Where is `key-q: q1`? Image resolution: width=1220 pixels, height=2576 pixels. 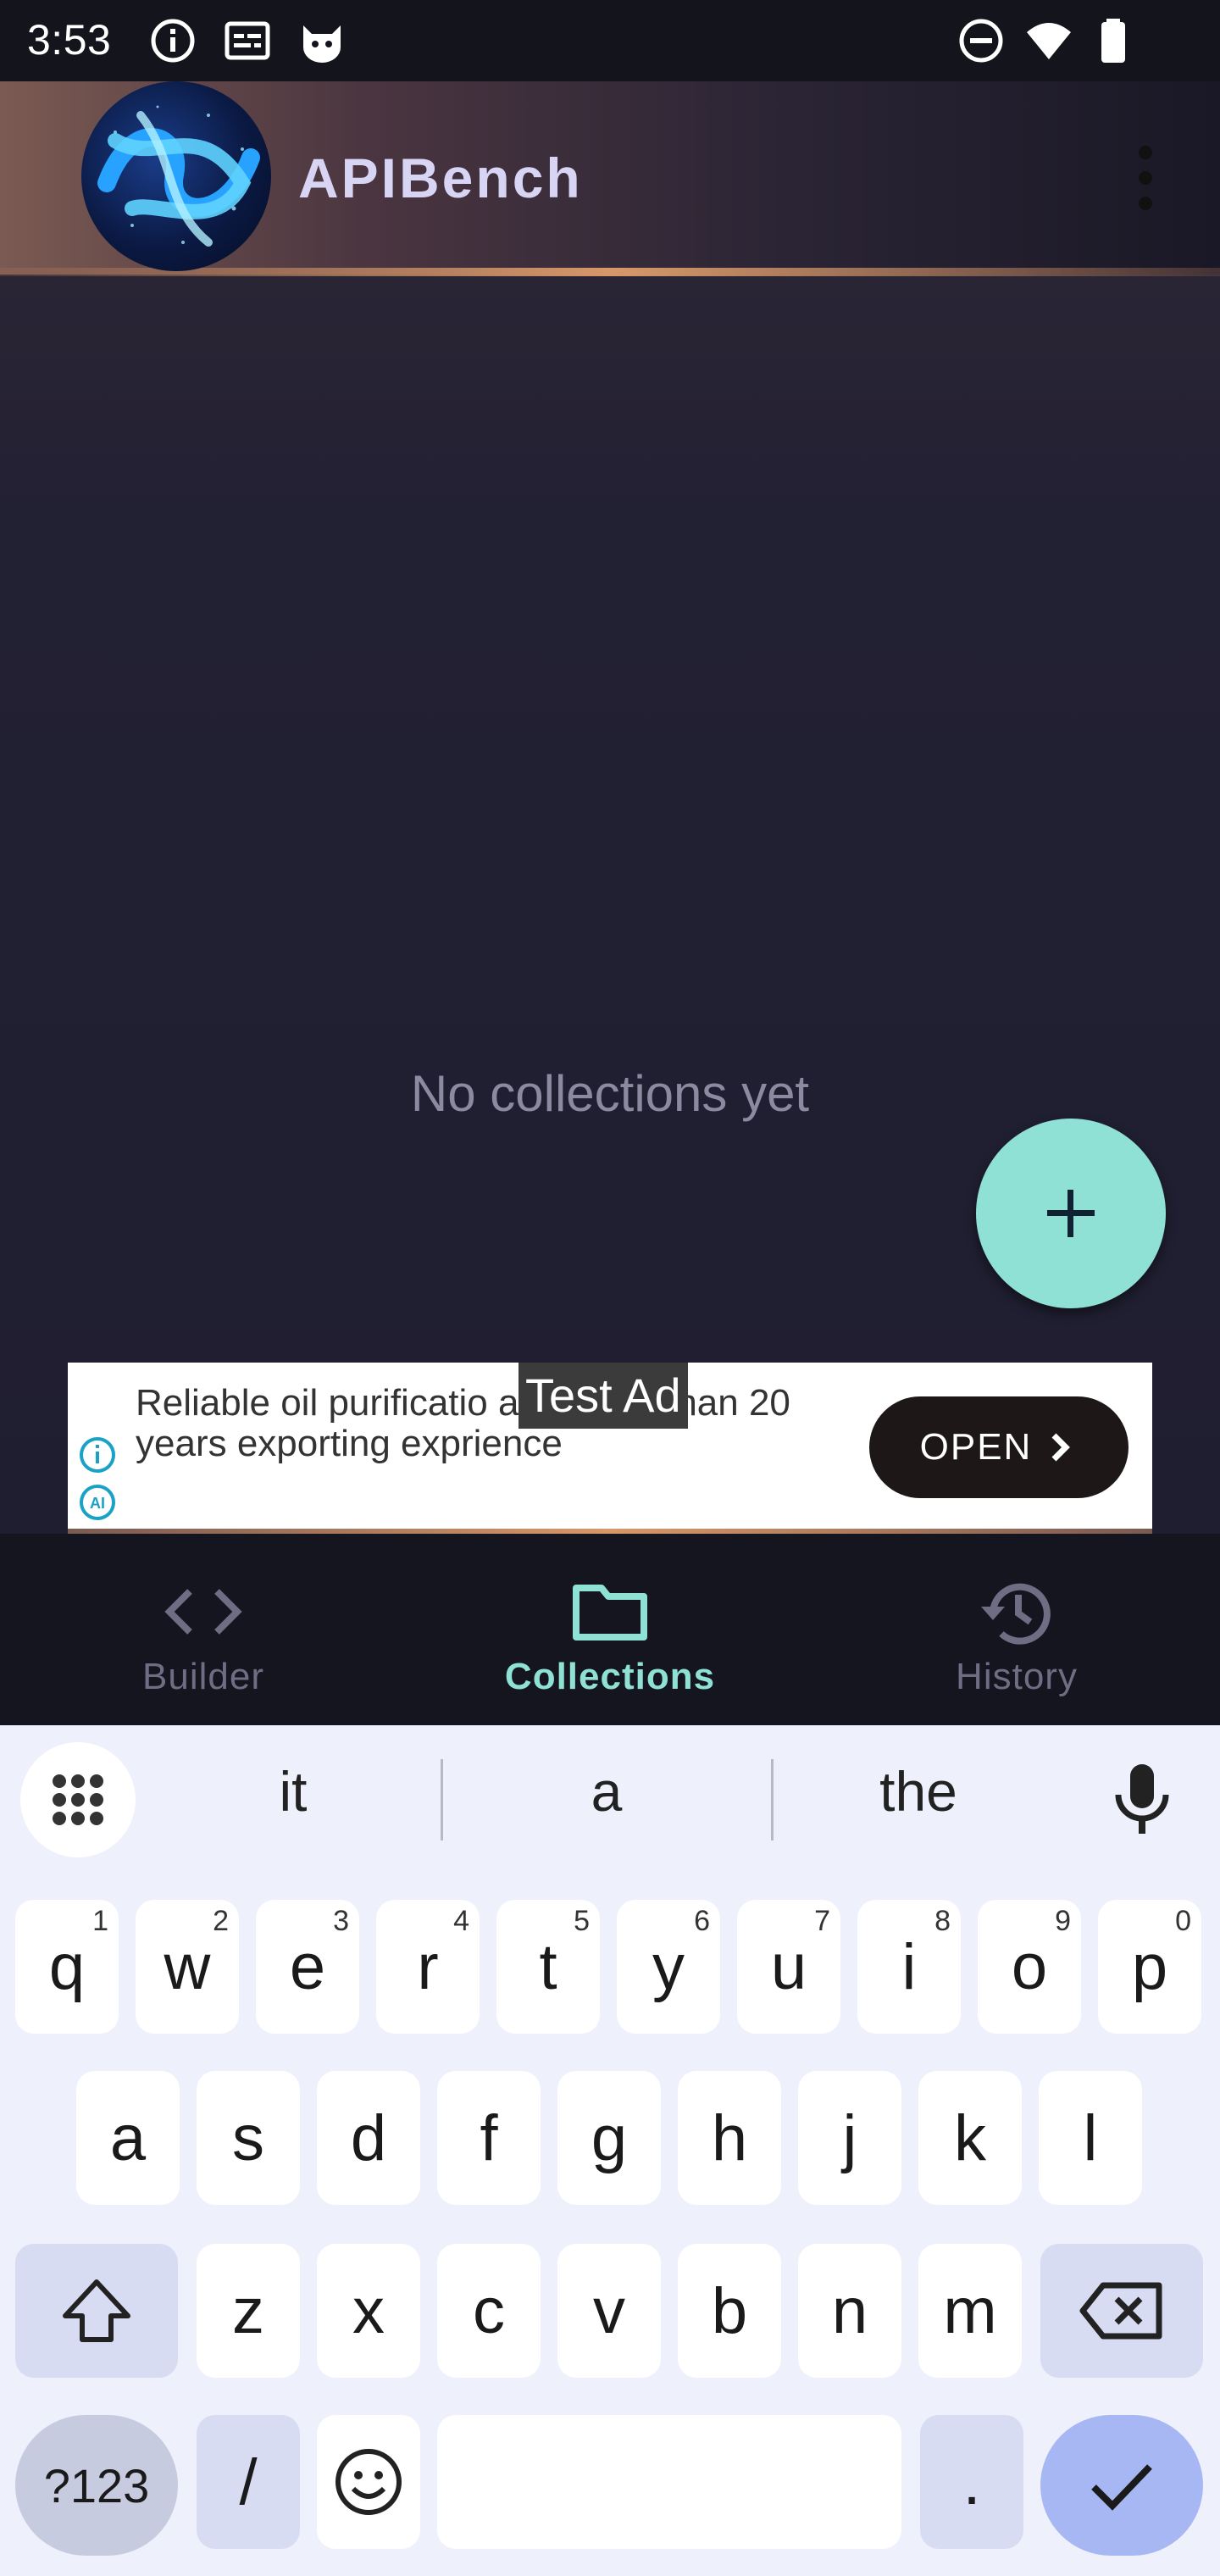 key-q: q1 is located at coordinates (67, 1967).